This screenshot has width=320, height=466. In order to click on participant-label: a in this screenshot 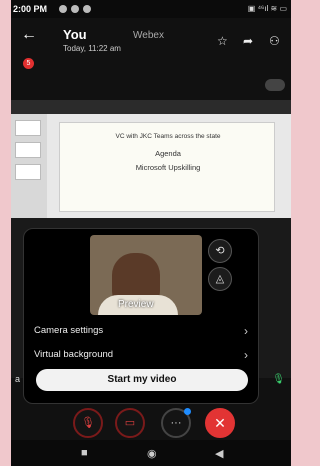, I will do `click(18, 379)`.